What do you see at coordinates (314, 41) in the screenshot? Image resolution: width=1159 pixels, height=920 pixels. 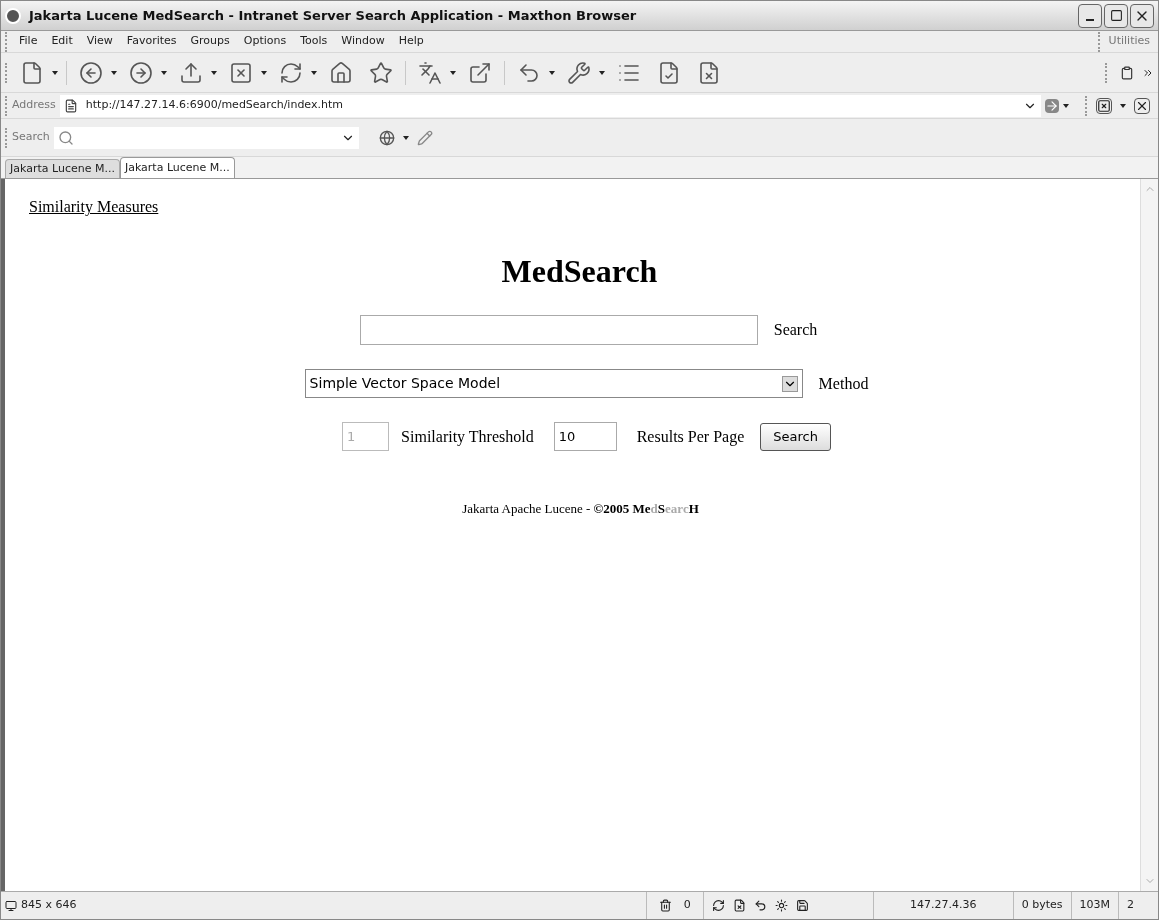 I see `menu-item: Tools` at bounding box center [314, 41].